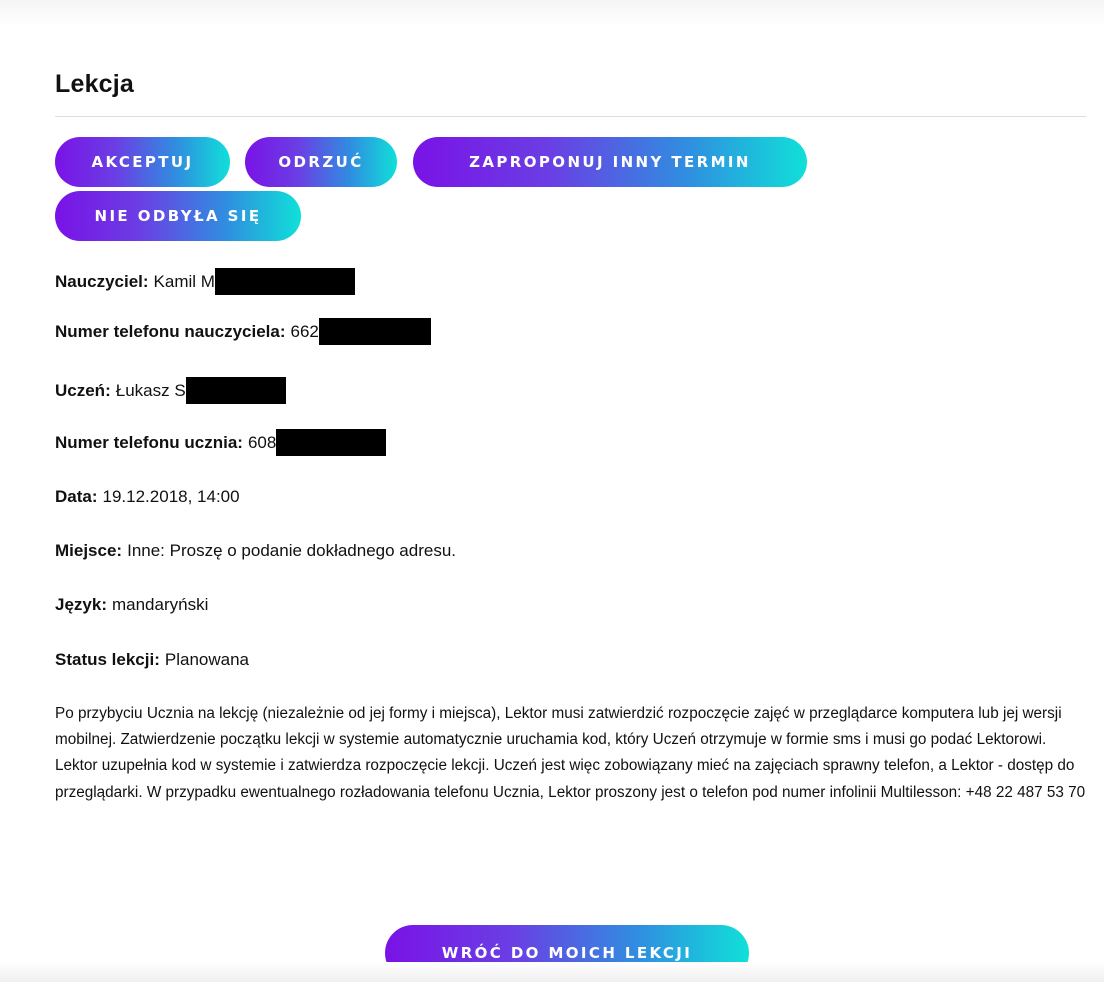 The height and width of the screenshot is (982, 1104). I want to click on language-field: Język: mandaryński, so click(131, 605).